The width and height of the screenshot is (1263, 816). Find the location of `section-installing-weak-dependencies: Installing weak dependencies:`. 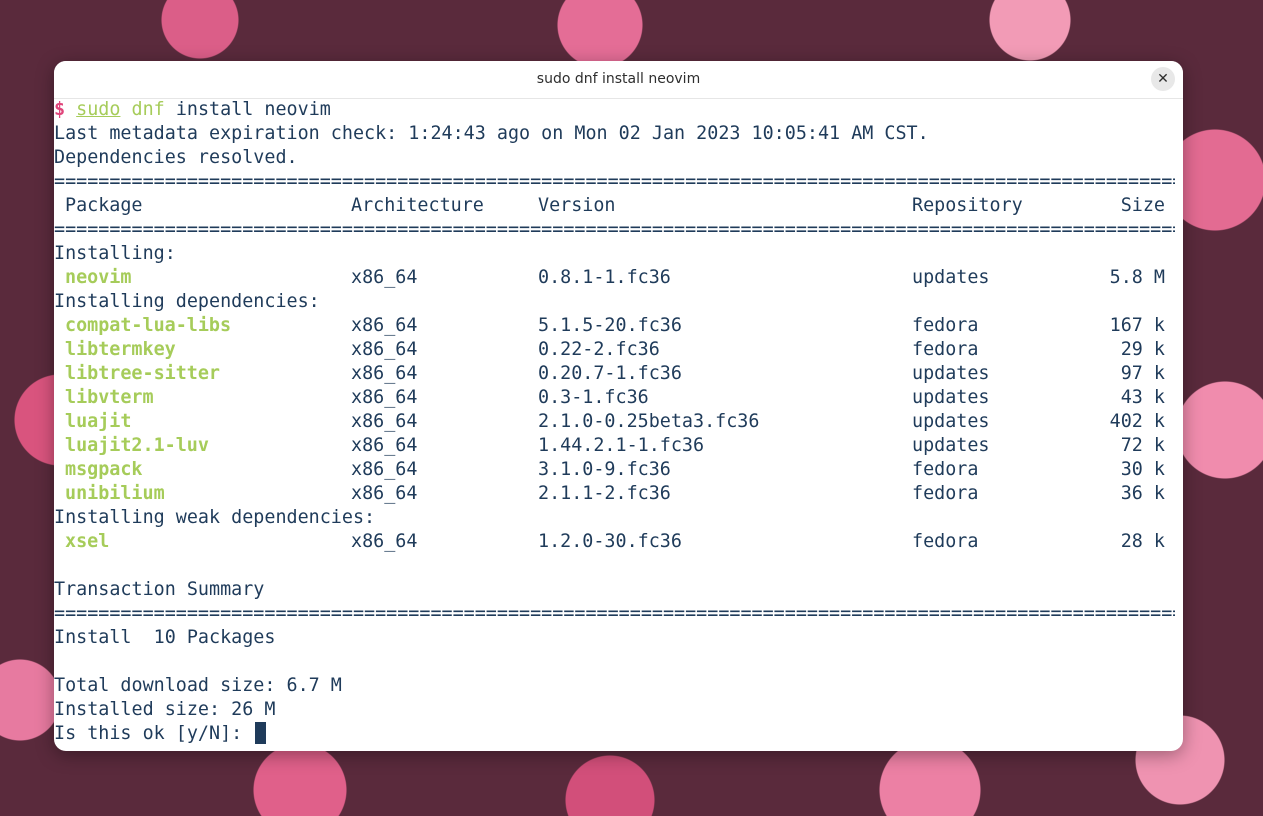

section-installing-weak-dependencies: Installing weak dependencies: is located at coordinates (215, 517).